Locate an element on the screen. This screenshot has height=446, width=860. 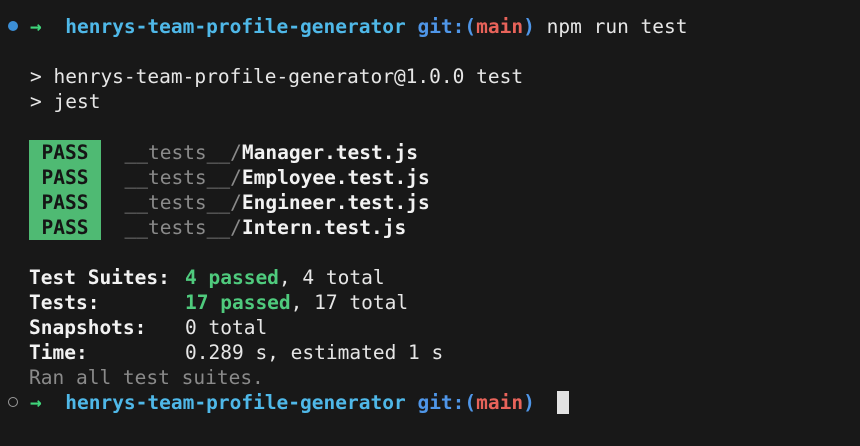
summary-total: , 4 total is located at coordinates (331, 277).